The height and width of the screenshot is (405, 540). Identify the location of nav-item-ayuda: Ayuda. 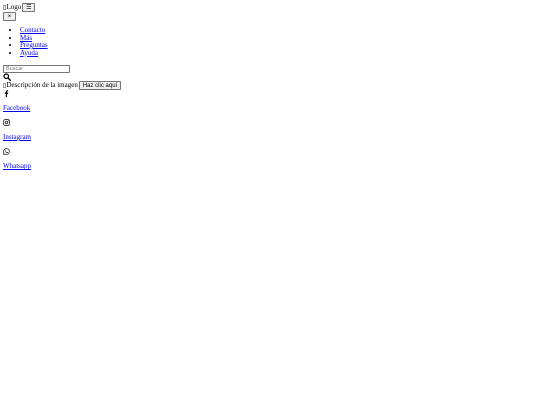
(34, 53).